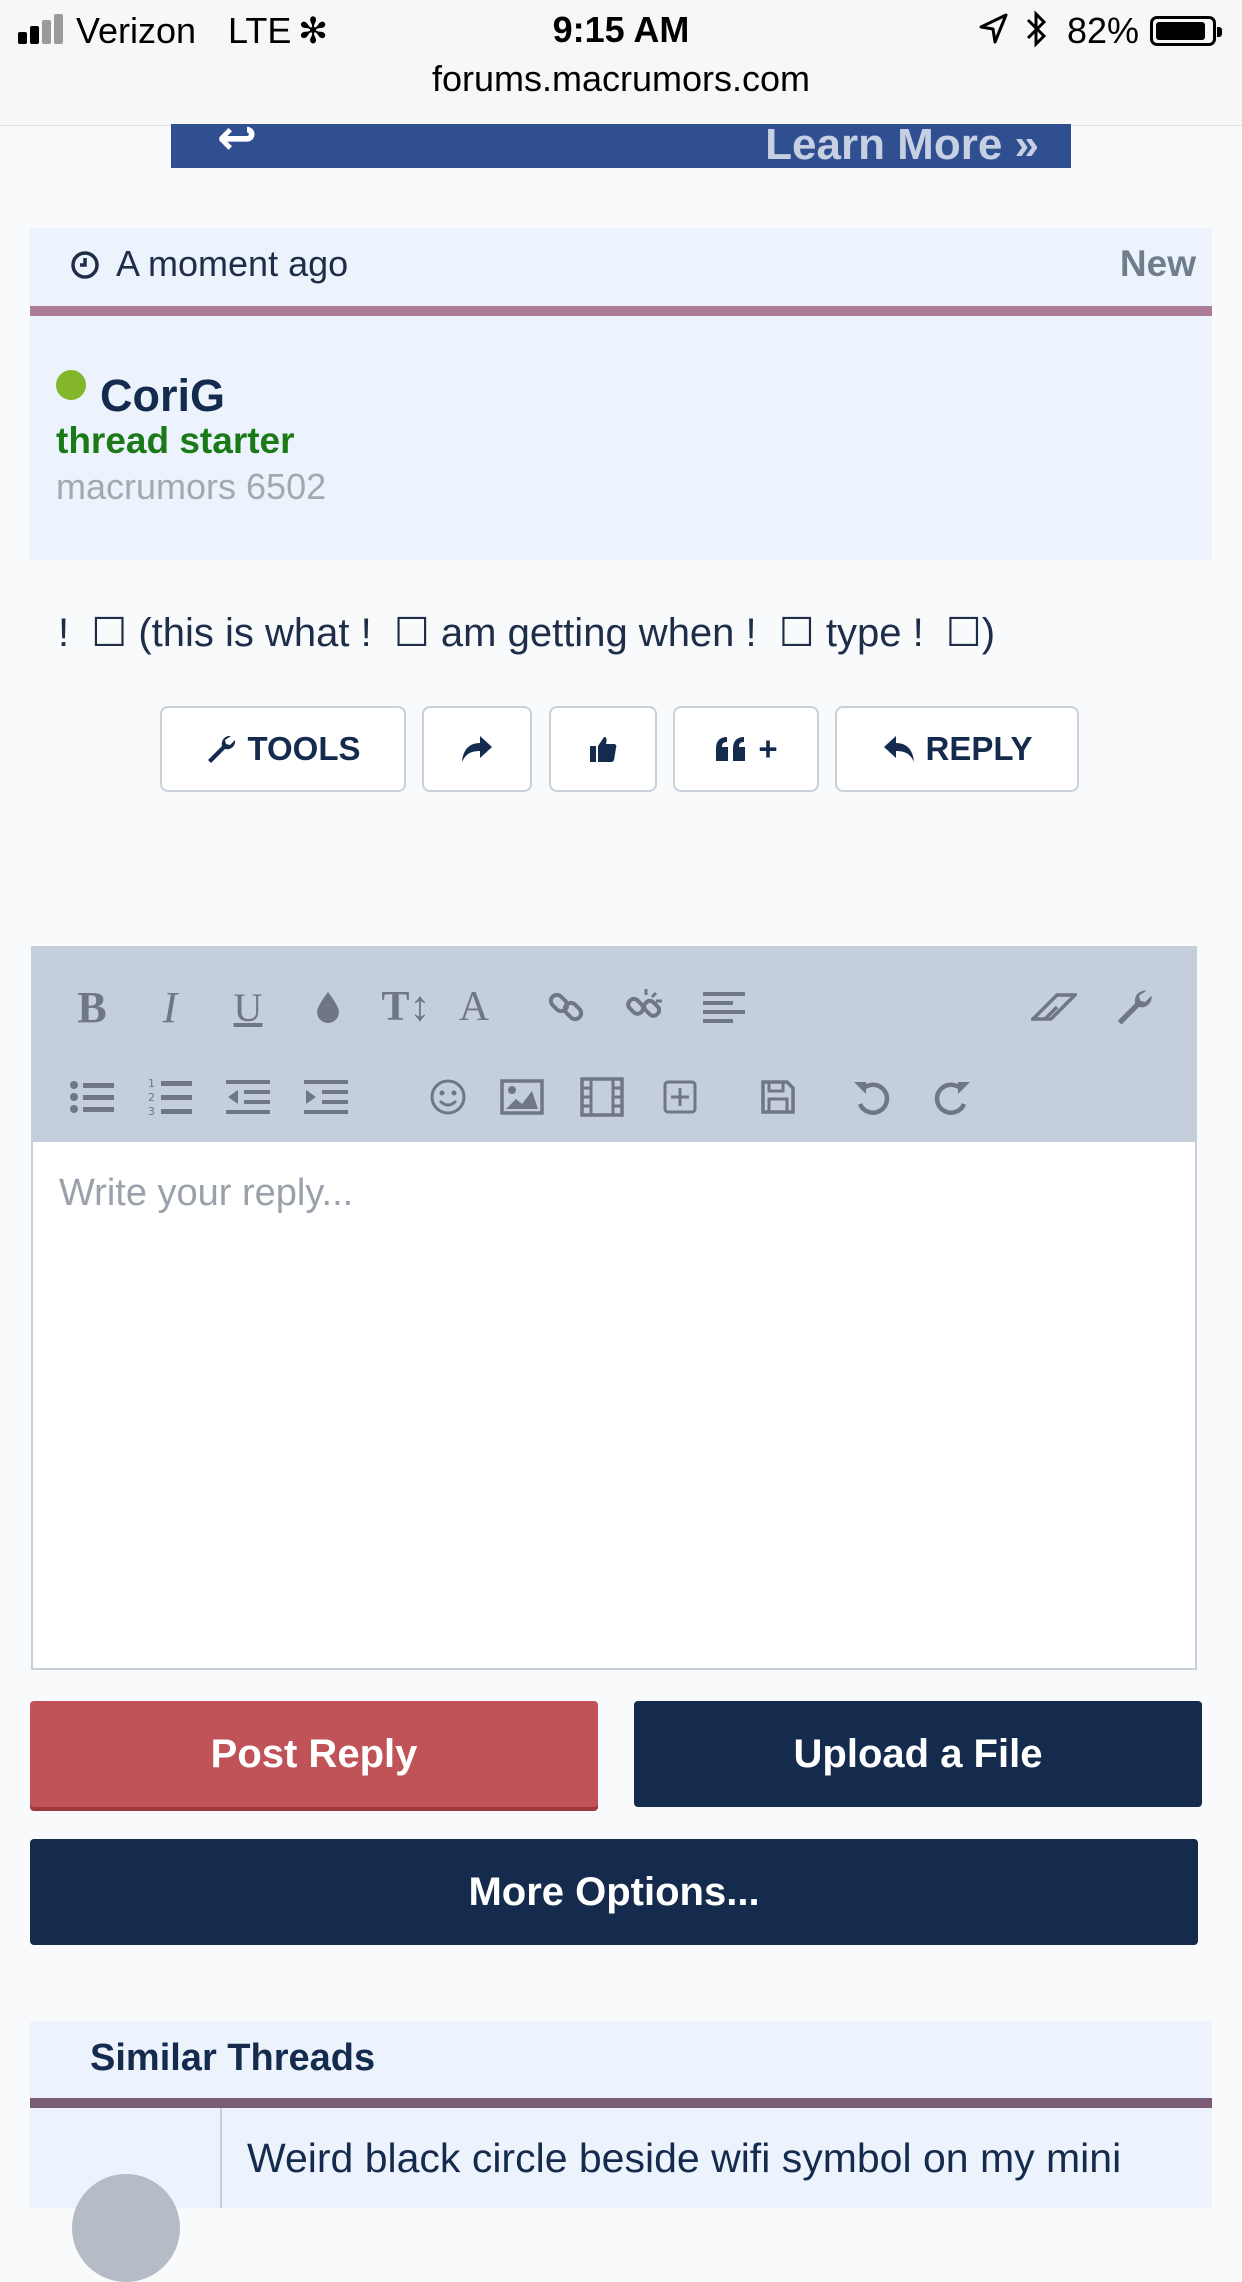  I want to click on ad-arrow-icon: ↩, so click(237, 144).